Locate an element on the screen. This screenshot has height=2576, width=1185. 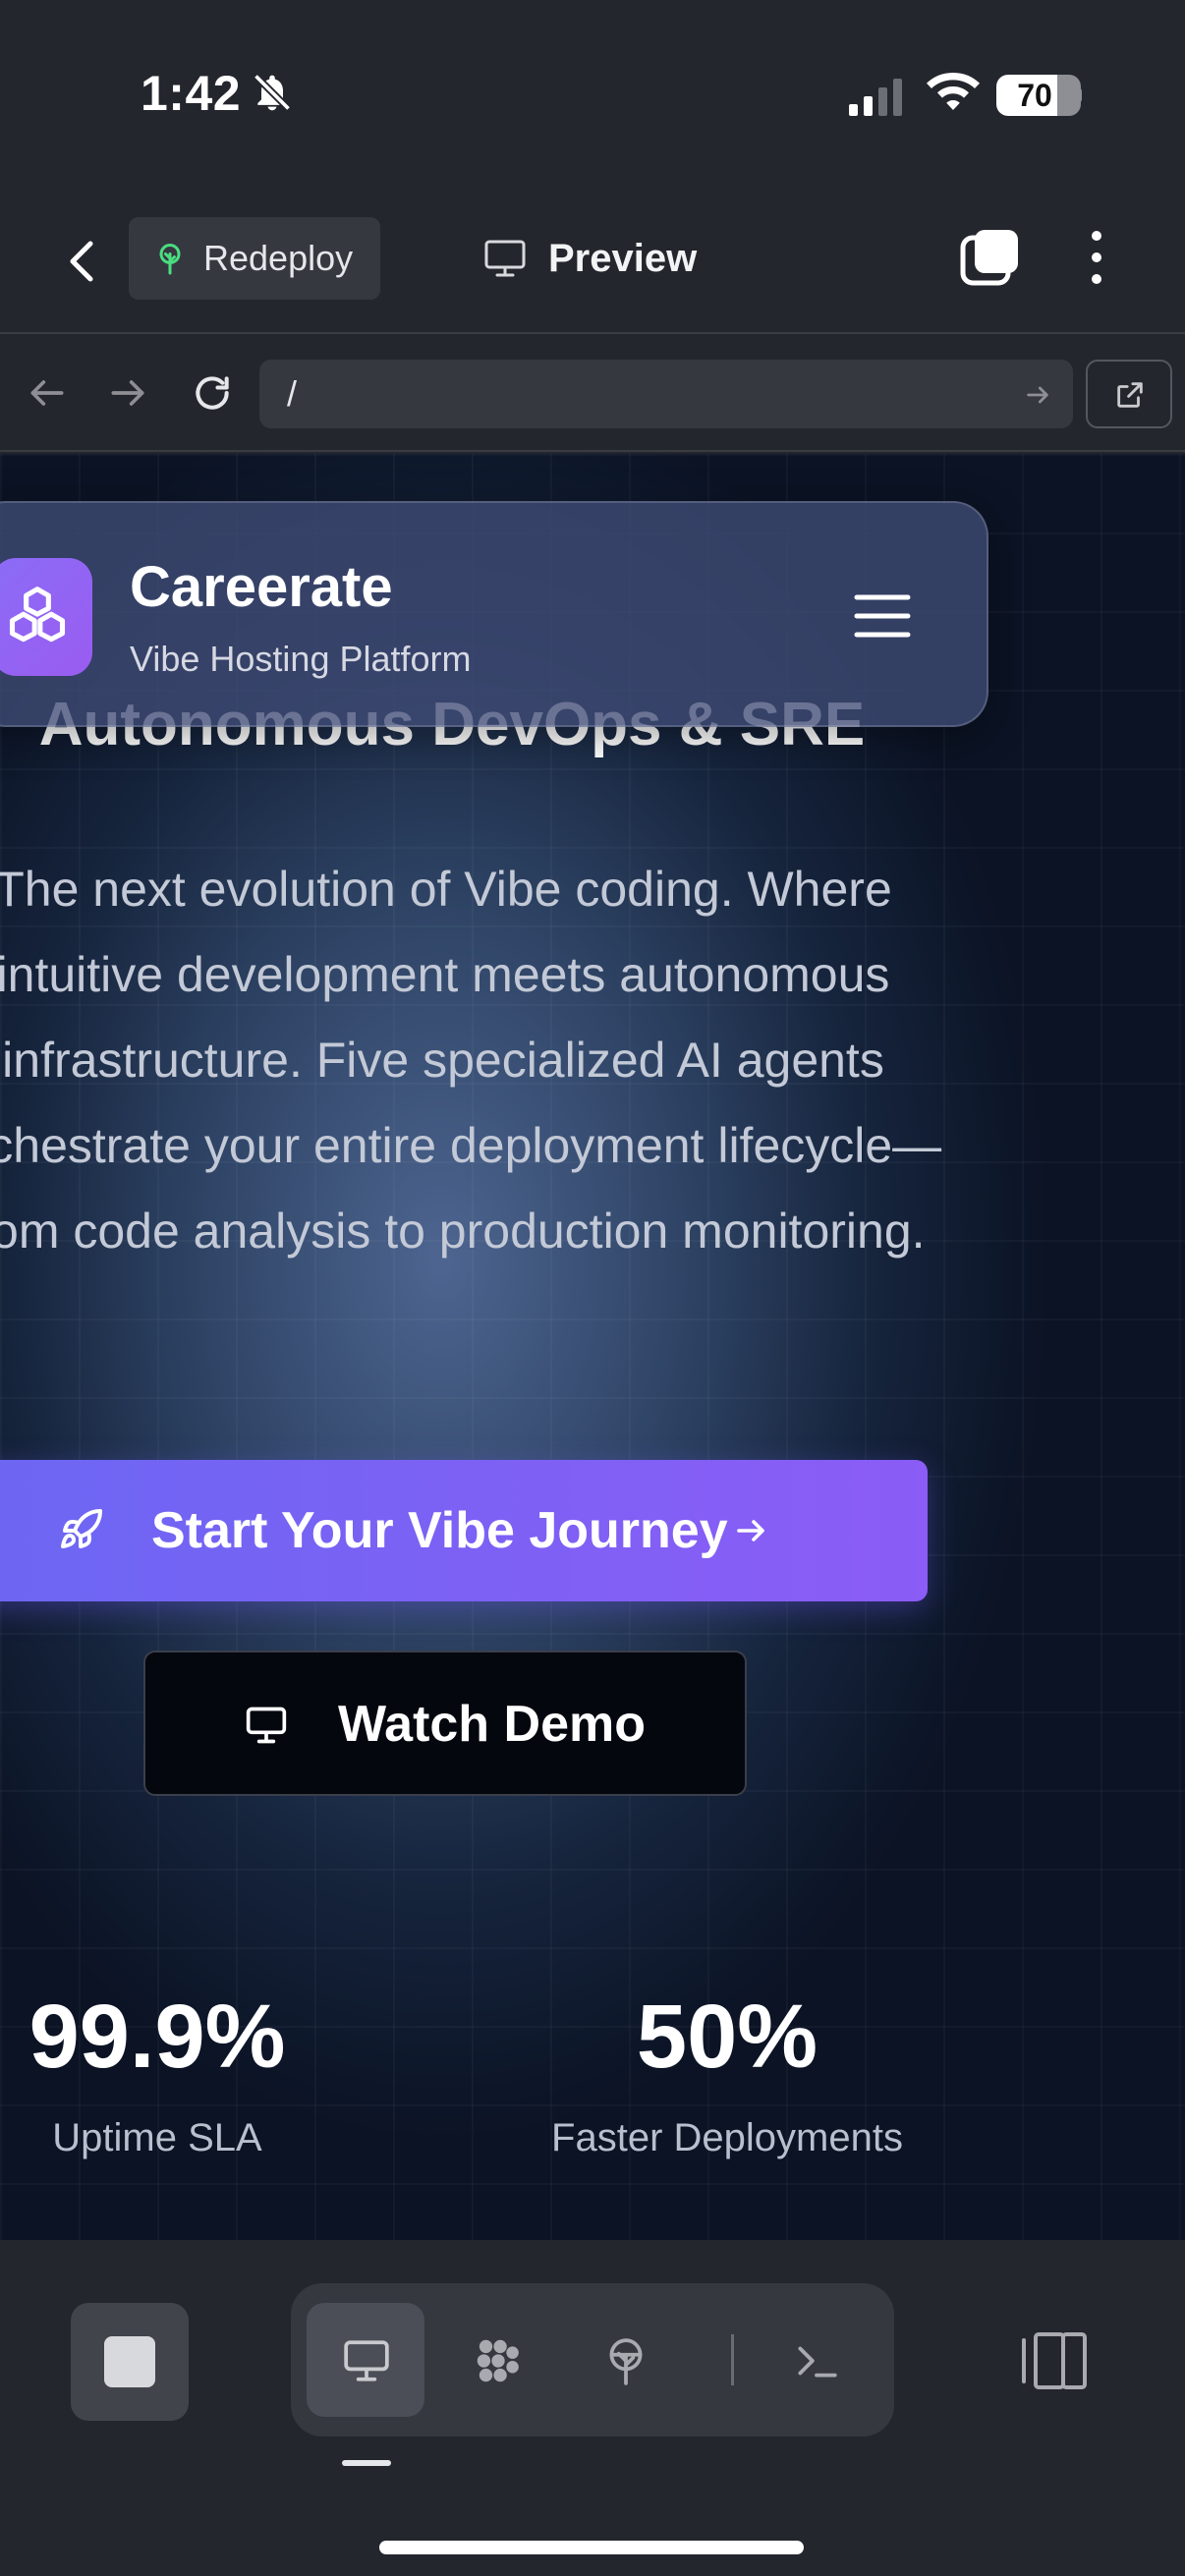
arrow-left-icon is located at coordinates (48, 393).